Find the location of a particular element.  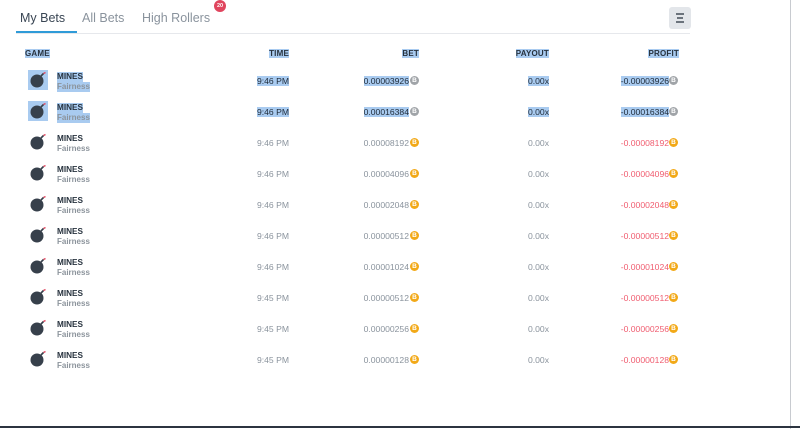

header-time: TIME is located at coordinates (279, 53).